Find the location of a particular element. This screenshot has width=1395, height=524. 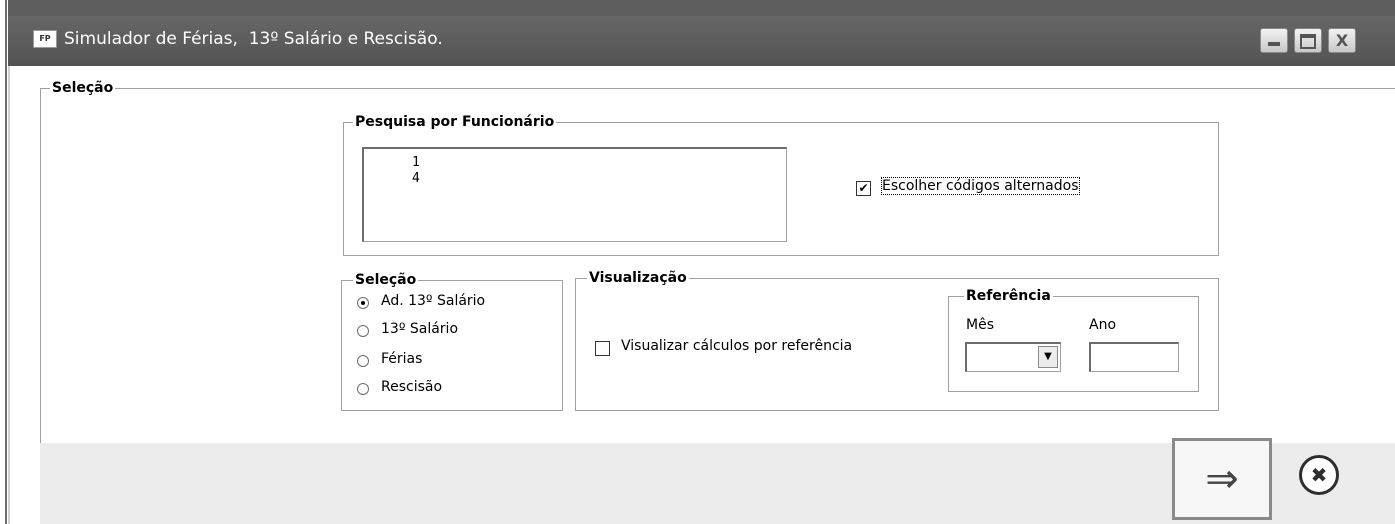

by-reference-label: Visualizar cálculos por referência is located at coordinates (736, 346).